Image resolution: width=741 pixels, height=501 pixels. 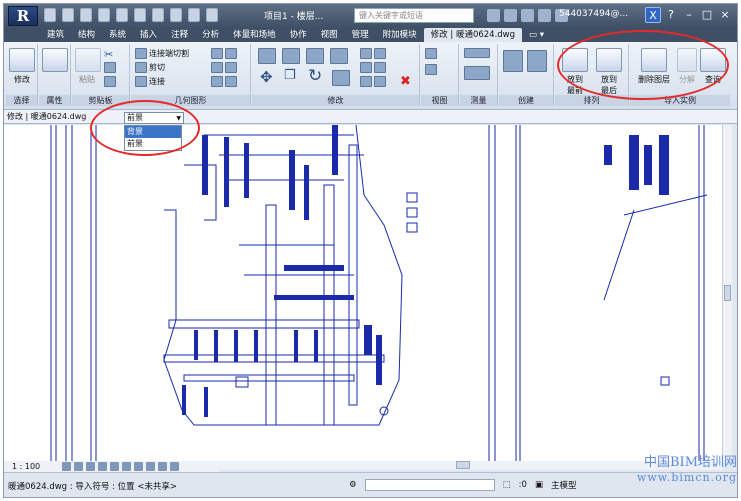 I want to click on sync-icon, so click(x=86, y=15).